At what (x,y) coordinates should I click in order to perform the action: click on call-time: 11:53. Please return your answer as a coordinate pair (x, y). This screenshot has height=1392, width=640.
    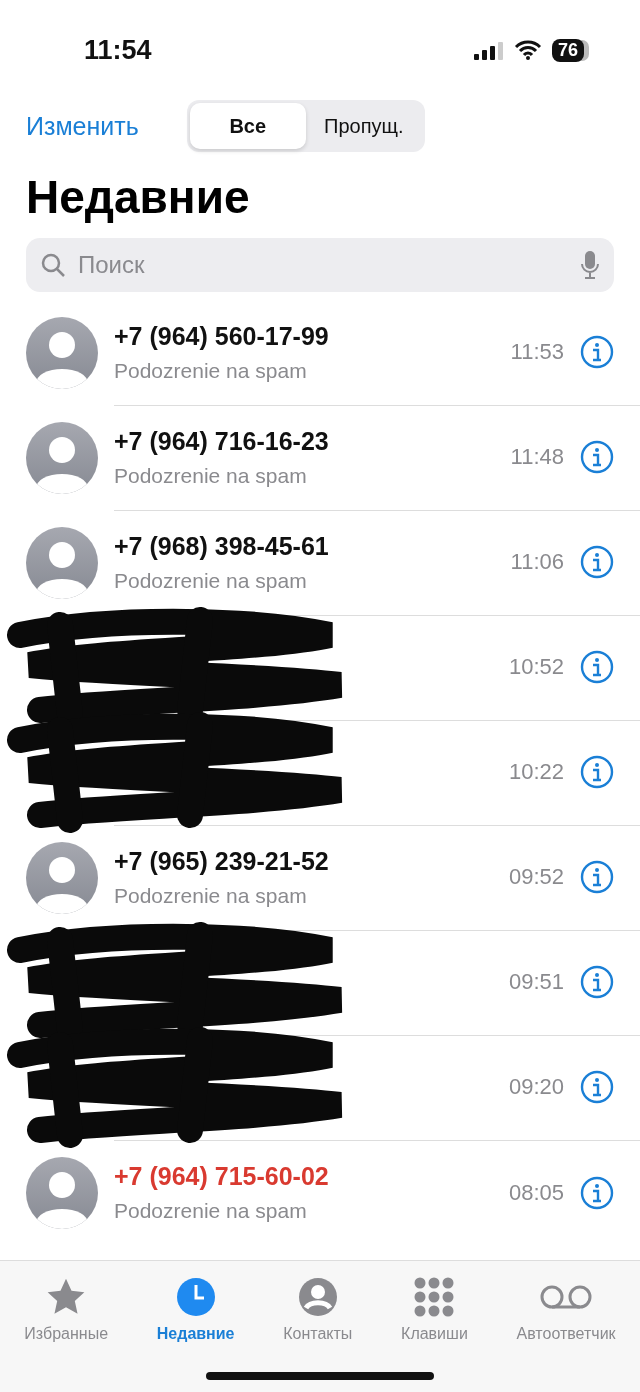
    Looking at the image, I should click on (537, 352).